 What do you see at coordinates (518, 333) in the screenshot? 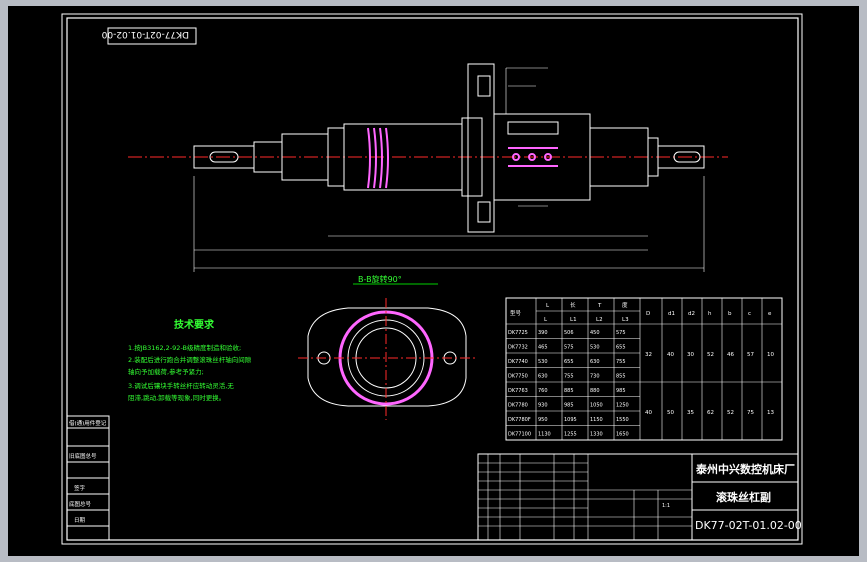
I see `table-cell: DK7725` at bounding box center [518, 333].